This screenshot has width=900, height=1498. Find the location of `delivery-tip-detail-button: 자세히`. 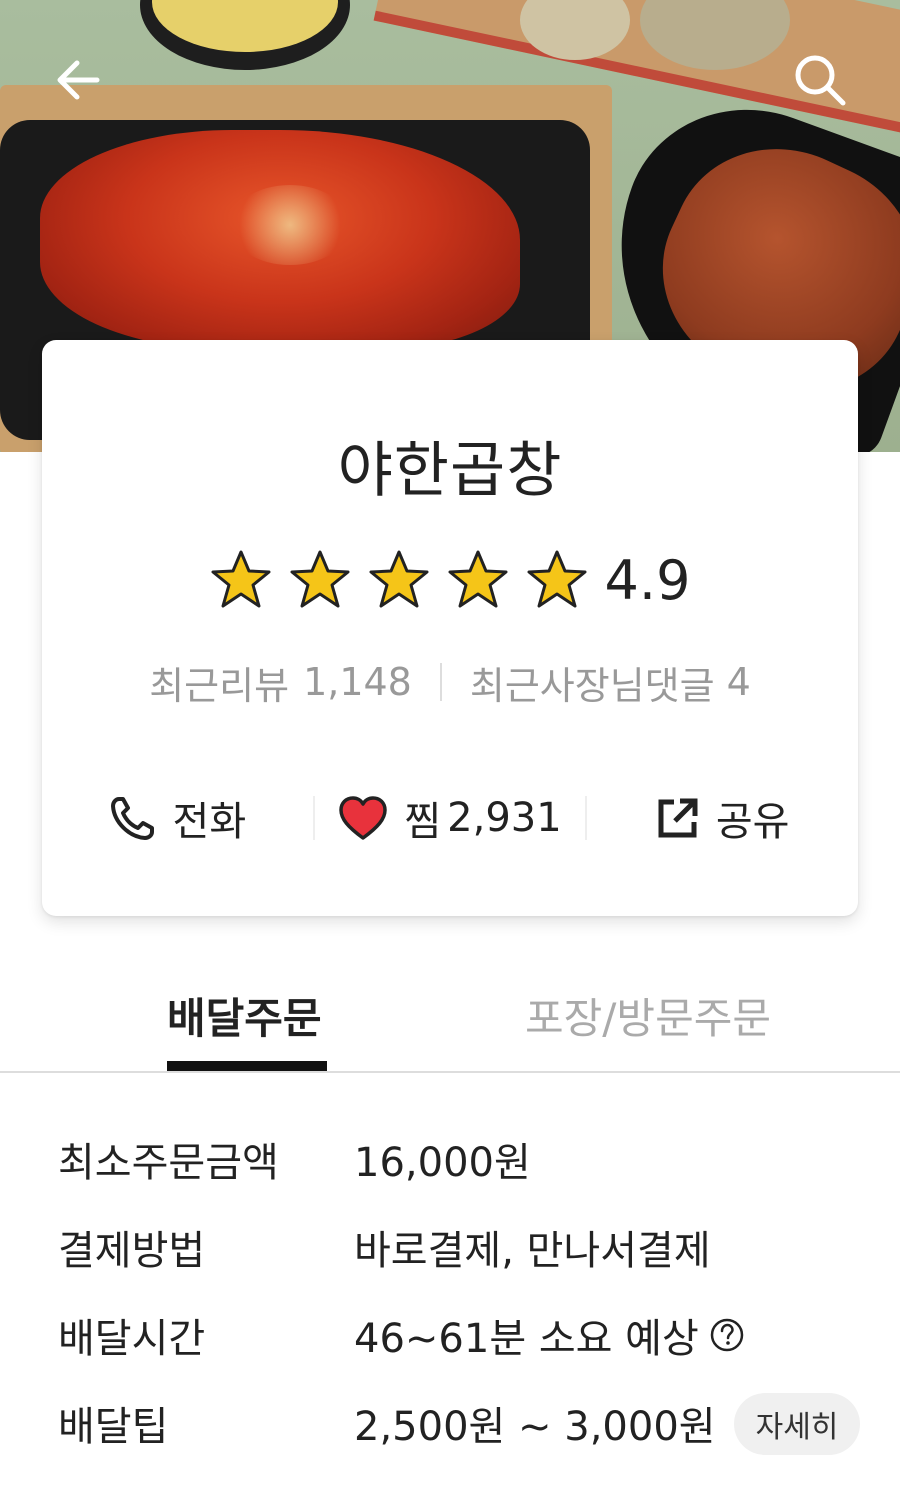

delivery-tip-detail-button: 자세히 is located at coordinates (797, 1424).